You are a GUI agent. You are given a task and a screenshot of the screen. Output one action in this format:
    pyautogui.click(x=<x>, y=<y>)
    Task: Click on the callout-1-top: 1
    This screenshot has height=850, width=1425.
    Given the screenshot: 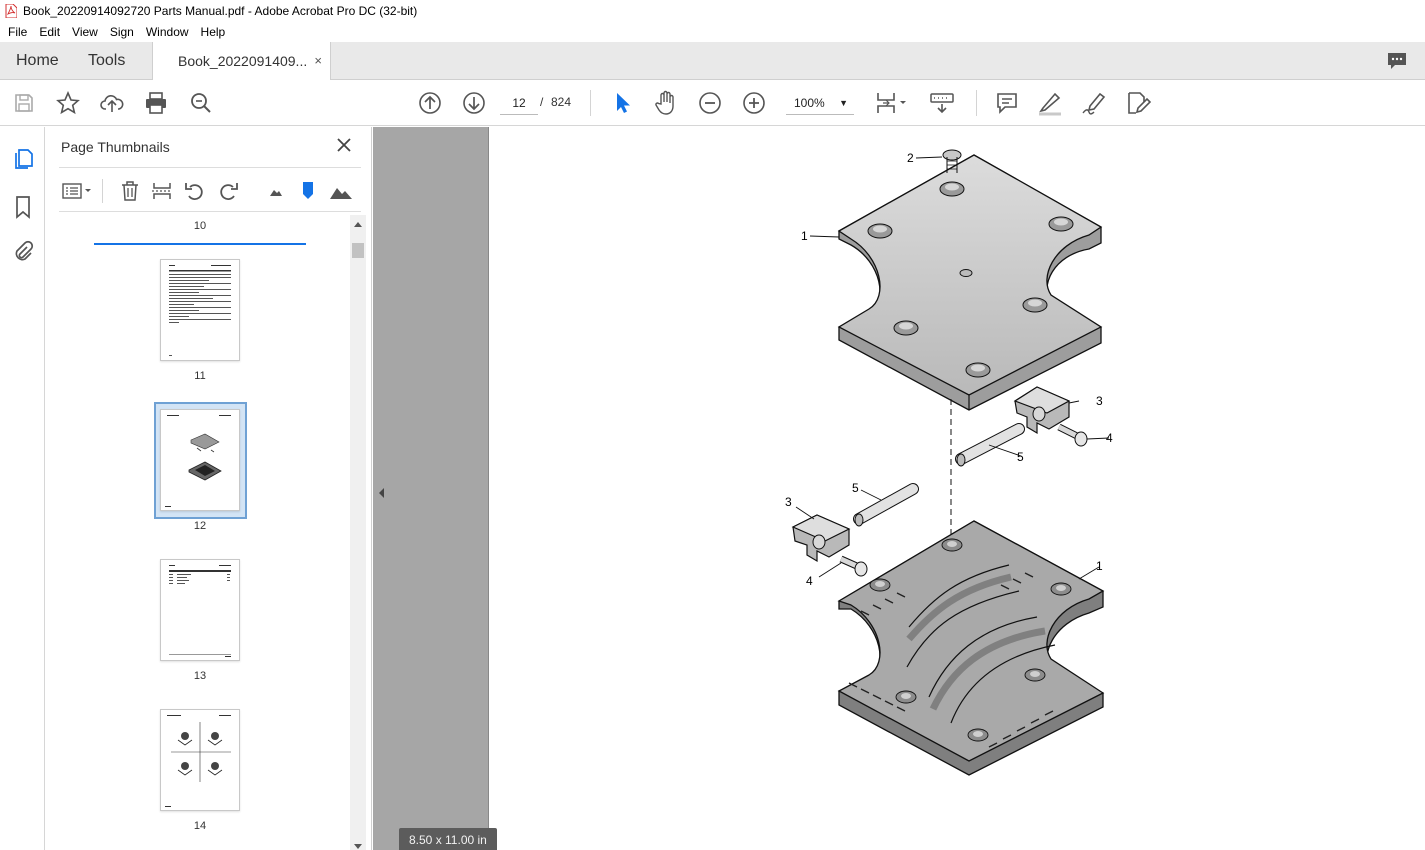 What is the action you would take?
    pyautogui.click(x=804, y=236)
    